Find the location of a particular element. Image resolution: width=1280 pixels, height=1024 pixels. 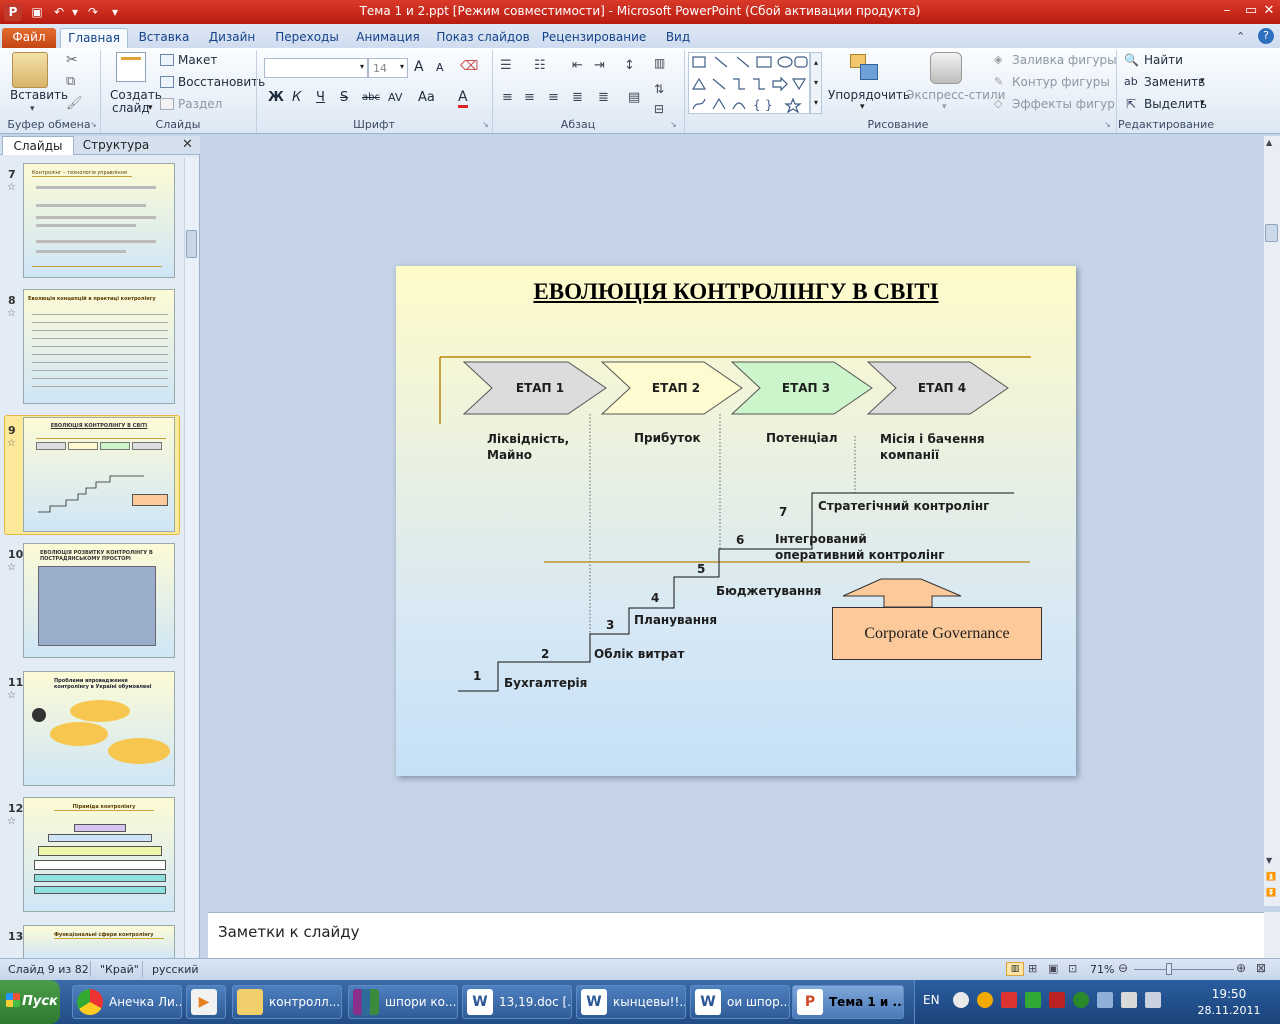

new-slide-icon is located at coordinates (131, 67).